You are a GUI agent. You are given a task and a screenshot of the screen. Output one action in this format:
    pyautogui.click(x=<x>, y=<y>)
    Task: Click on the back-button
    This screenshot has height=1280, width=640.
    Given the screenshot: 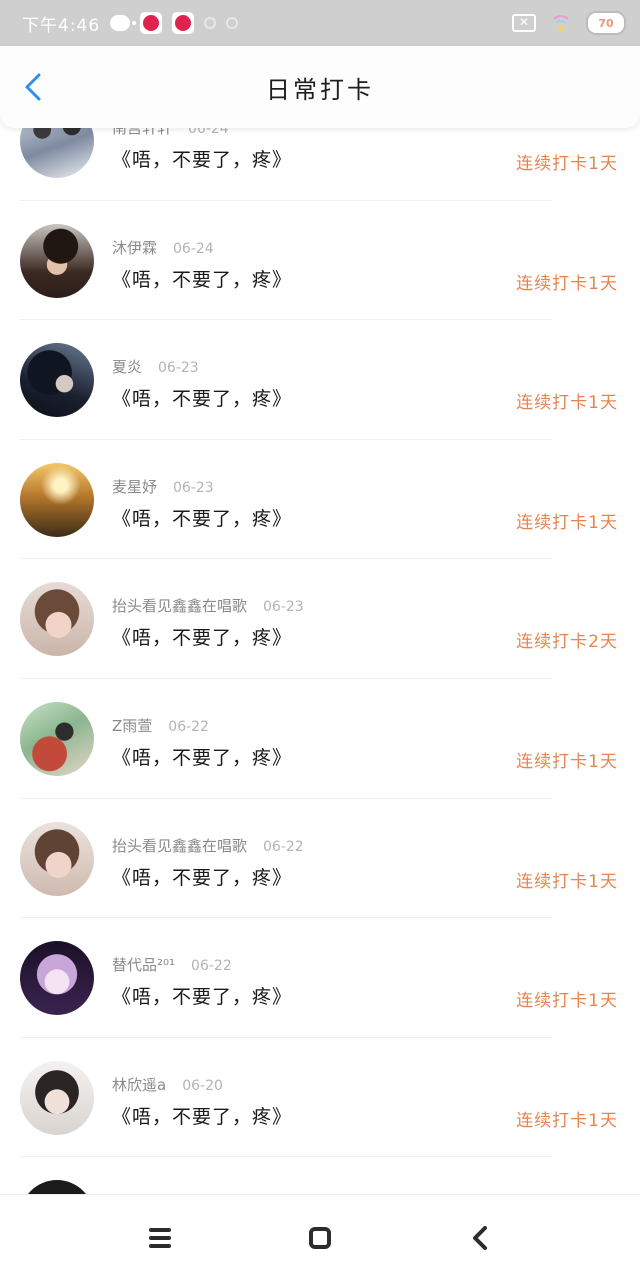 What is the action you would take?
    pyautogui.click(x=33, y=87)
    